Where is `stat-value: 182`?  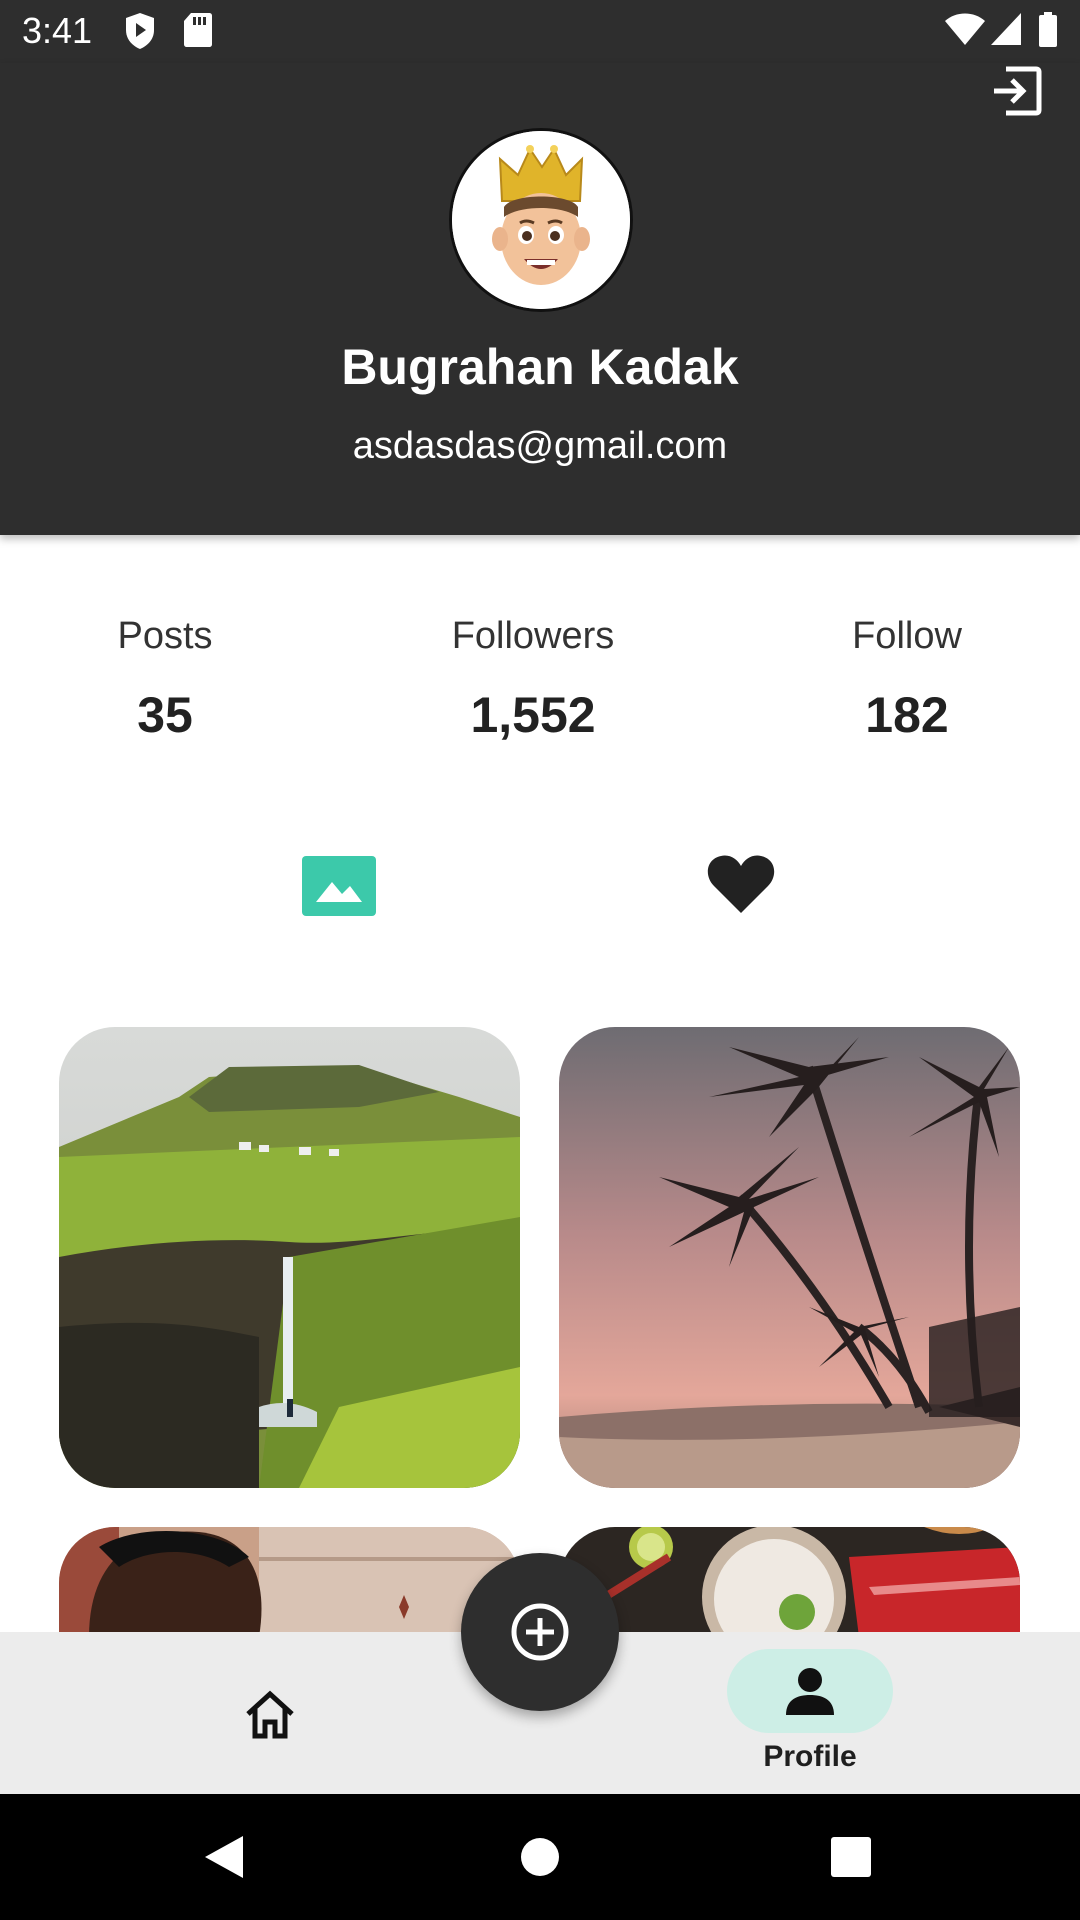
stat-value: 182 is located at coordinates (907, 715).